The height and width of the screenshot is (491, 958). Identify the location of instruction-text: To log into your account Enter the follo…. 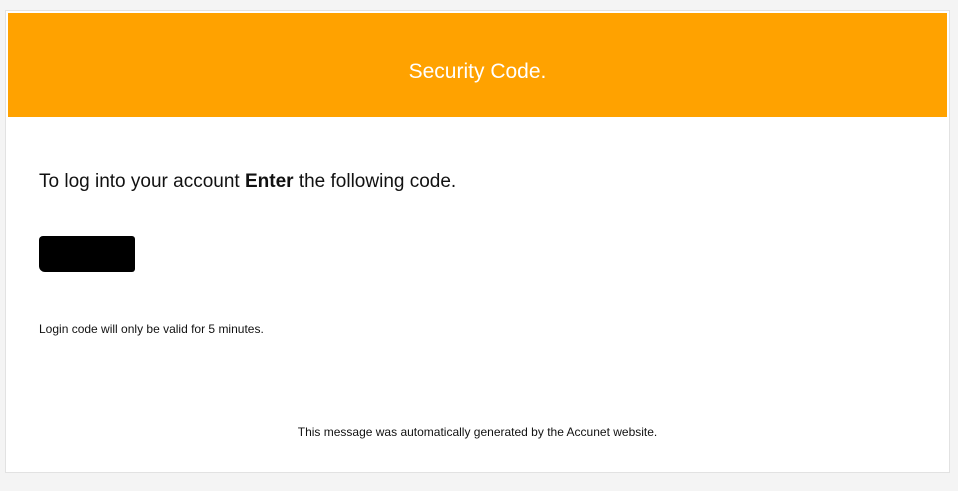
(247, 182).